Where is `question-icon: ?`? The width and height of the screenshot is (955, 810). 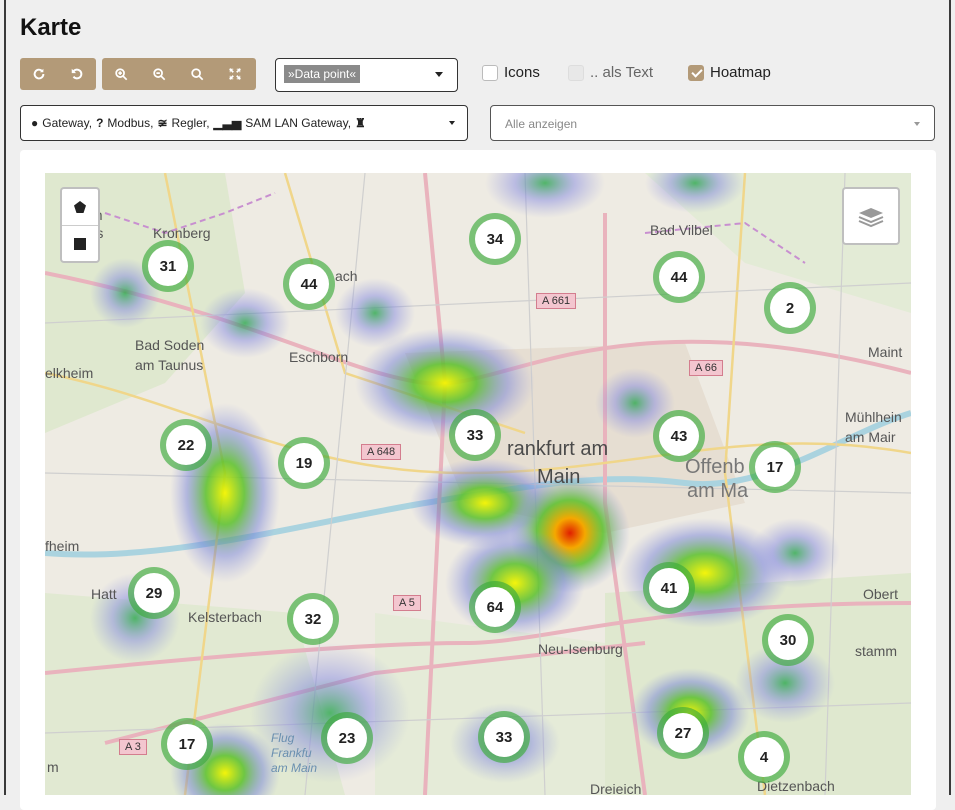
question-icon: ? is located at coordinates (100, 123).